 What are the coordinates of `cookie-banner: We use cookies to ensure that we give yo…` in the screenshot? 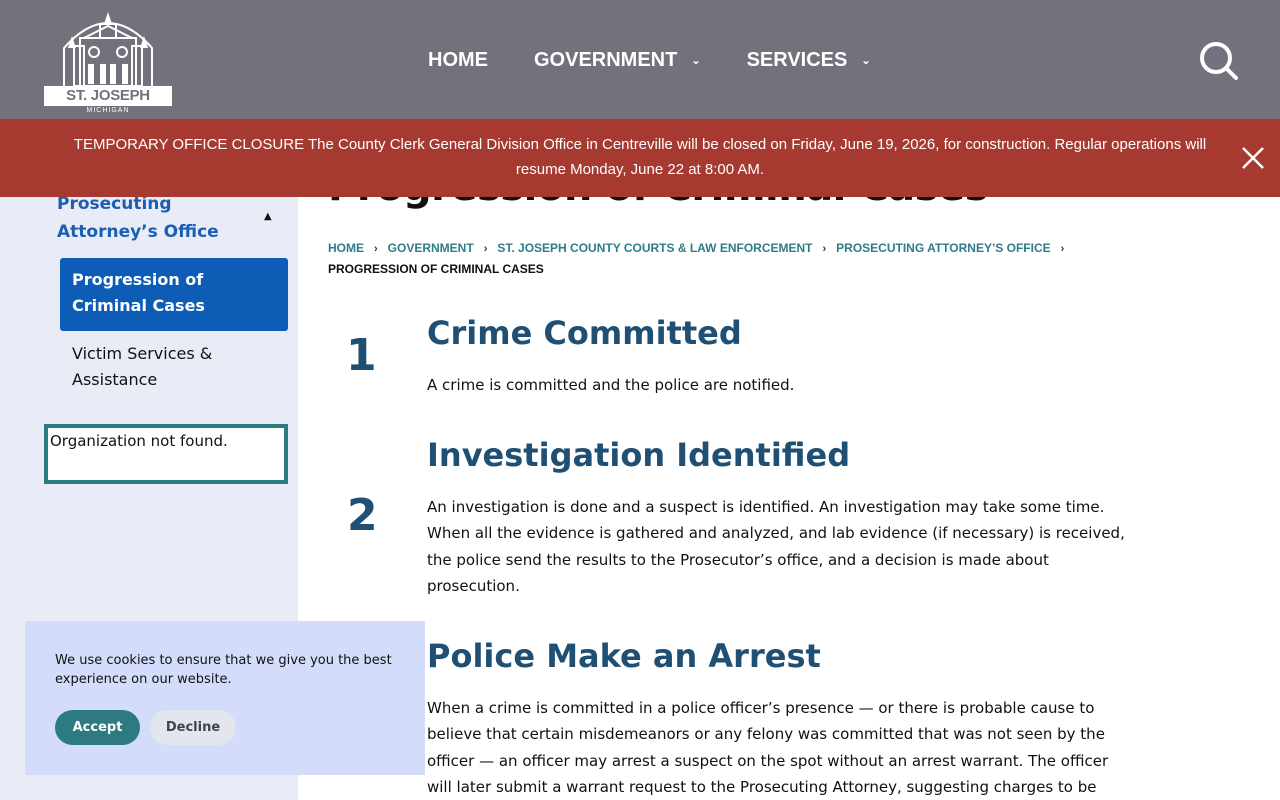 It's located at (225, 698).